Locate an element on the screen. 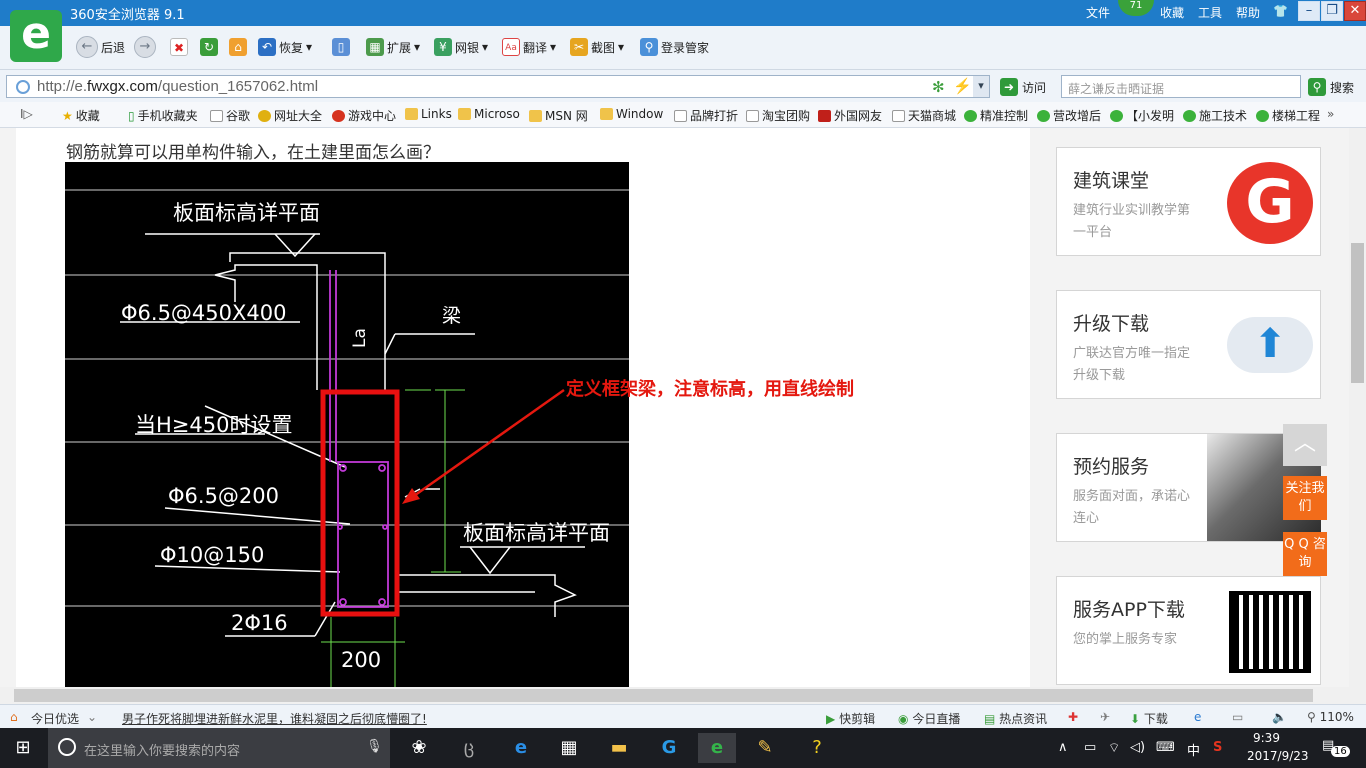 This screenshot has width=1366, height=768. volume-icon: 🔈 is located at coordinates (1279, 717).